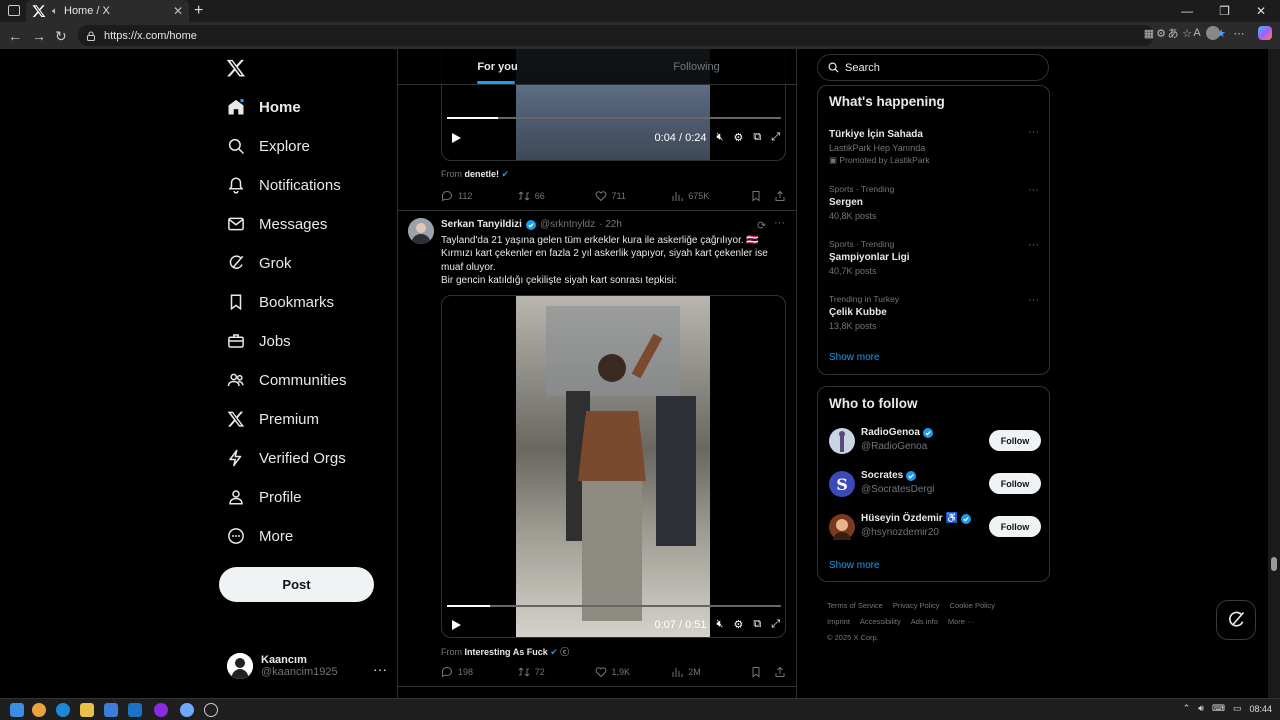 The image size is (1280, 720). I want to click on outlook-icon, so click(135, 710).